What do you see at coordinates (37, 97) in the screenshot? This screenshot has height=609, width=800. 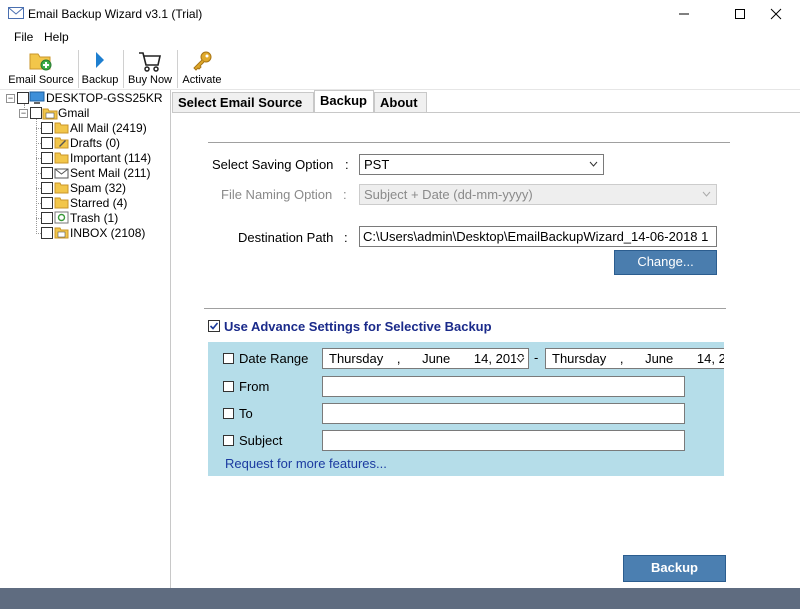 I see `computer-icon` at bounding box center [37, 97].